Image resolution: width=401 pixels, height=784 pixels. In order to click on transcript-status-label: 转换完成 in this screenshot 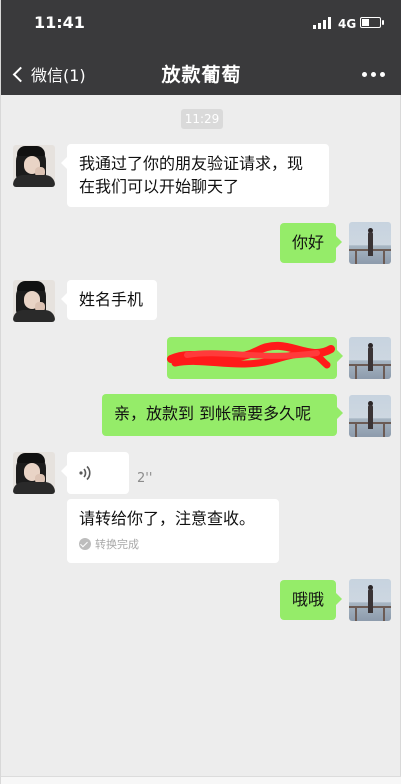, I will do `click(117, 544)`.